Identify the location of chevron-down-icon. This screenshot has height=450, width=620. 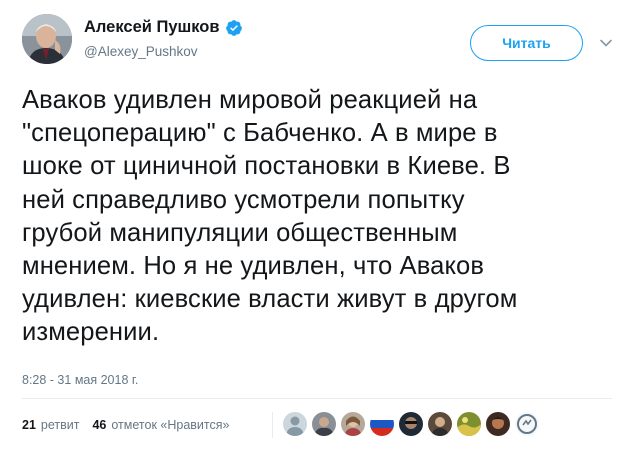
(606, 43).